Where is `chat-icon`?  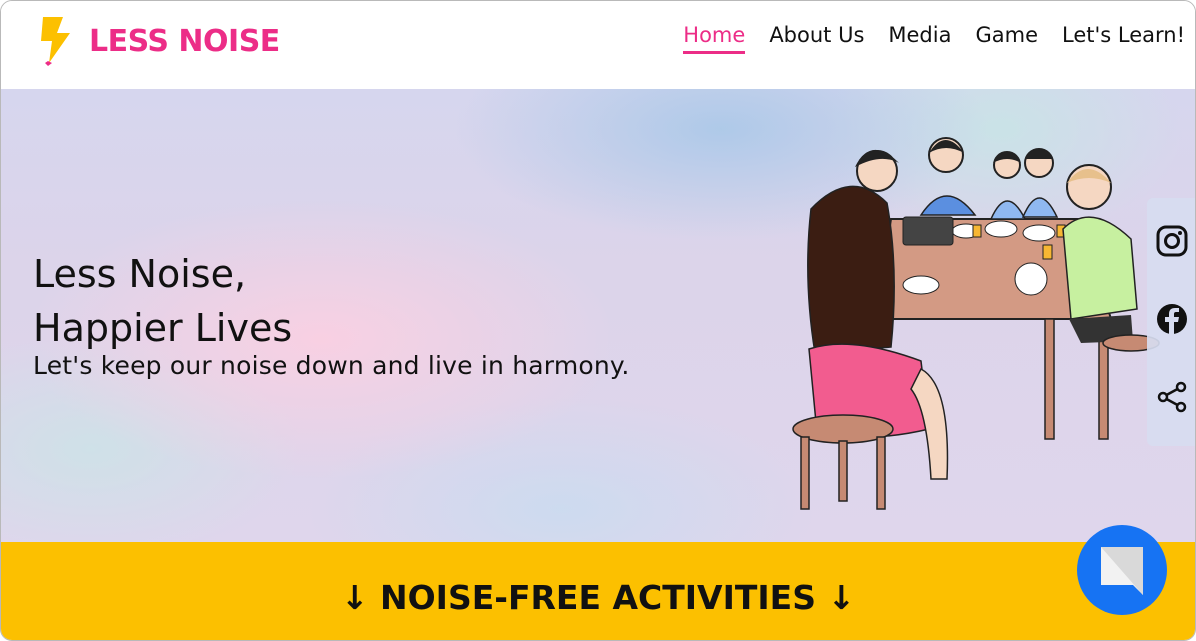
chat-icon is located at coordinates (1122, 571).